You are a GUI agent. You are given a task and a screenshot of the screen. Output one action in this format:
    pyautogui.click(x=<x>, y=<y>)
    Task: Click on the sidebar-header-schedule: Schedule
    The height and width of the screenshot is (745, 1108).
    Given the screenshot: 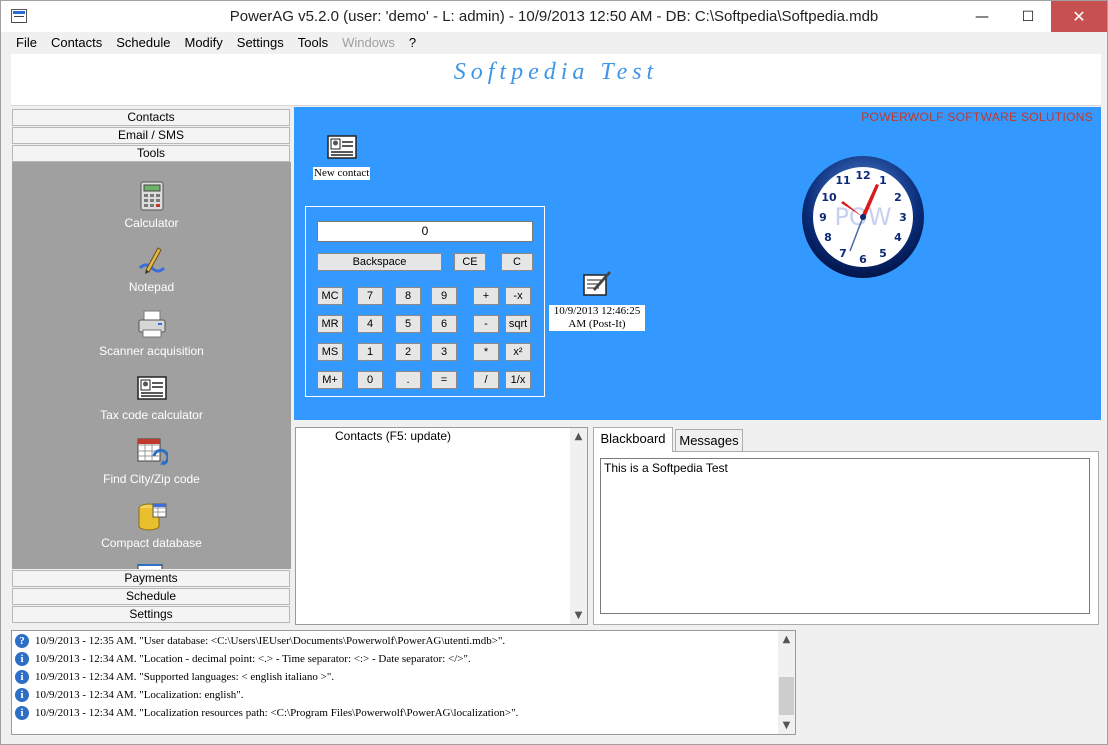 What is the action you would take?
    pyautogui.click(x=151, y=596)
    